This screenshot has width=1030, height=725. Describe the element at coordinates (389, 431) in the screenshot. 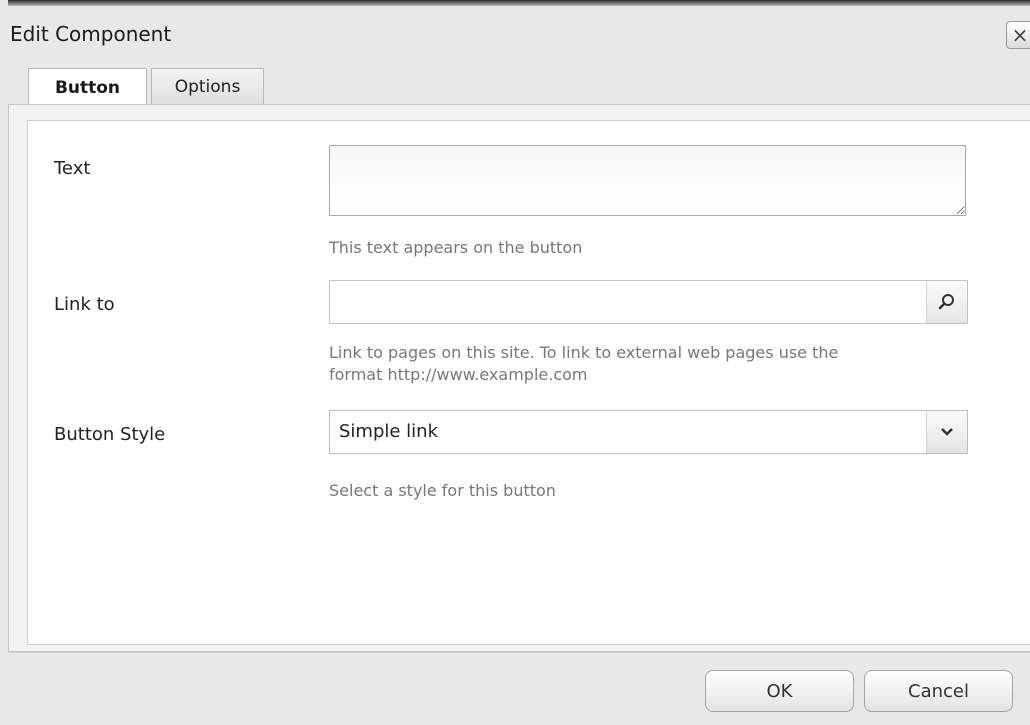

I see `button-style-selected-value: Simple link` at that location.